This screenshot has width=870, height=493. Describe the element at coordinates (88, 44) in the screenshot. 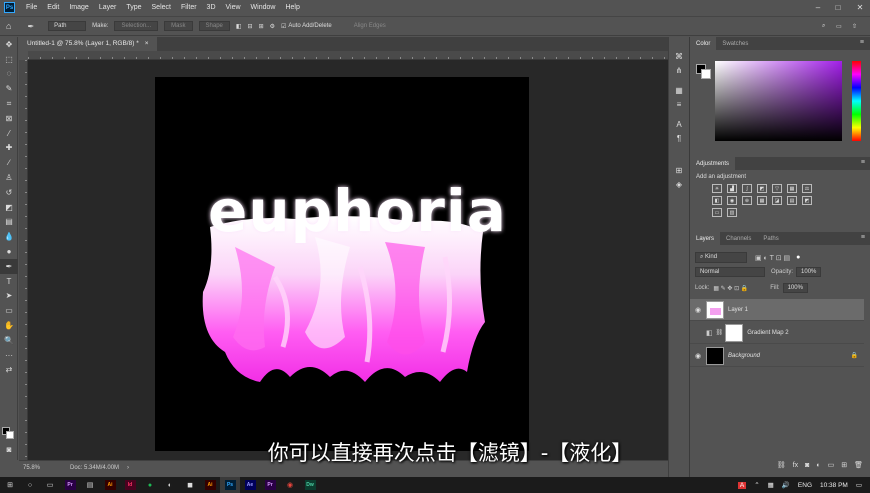

I see `document-tab: Untitled-1 @ 75.8% (Layer 1, RGB/8) * ×` at that location.